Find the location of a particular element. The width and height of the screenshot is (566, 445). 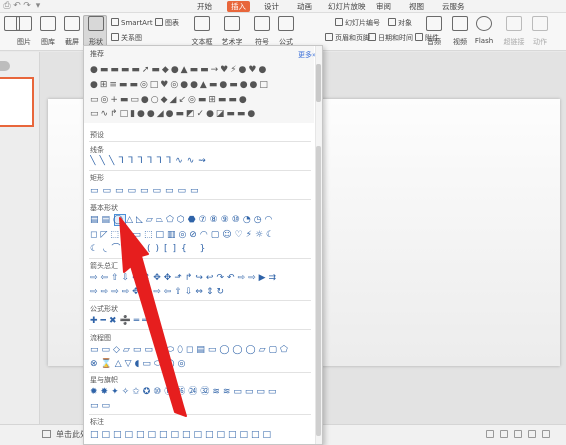

shape-row: ▤▤◯△◺▱⏢⬠⬡⬣⑦⑧⑨⑩◔◷◠ is located at coordinates (202, 220).